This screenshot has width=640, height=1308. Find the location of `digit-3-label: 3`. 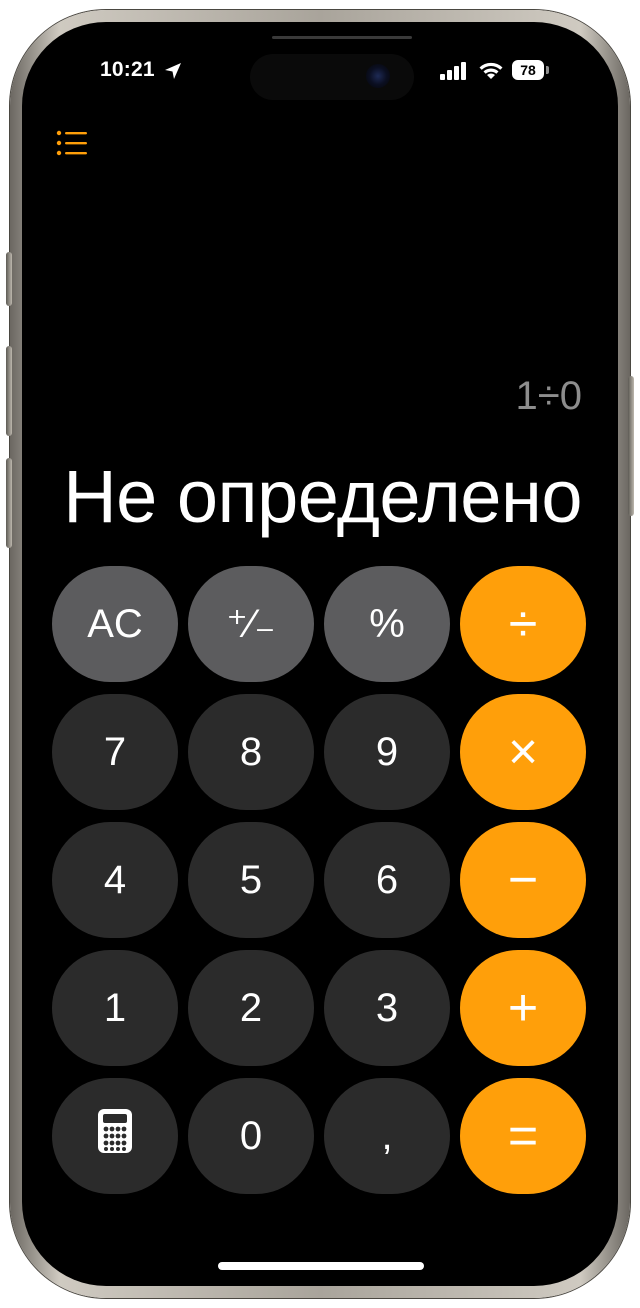

digit-3-label: 3 is located at coordinates (387, 1007).